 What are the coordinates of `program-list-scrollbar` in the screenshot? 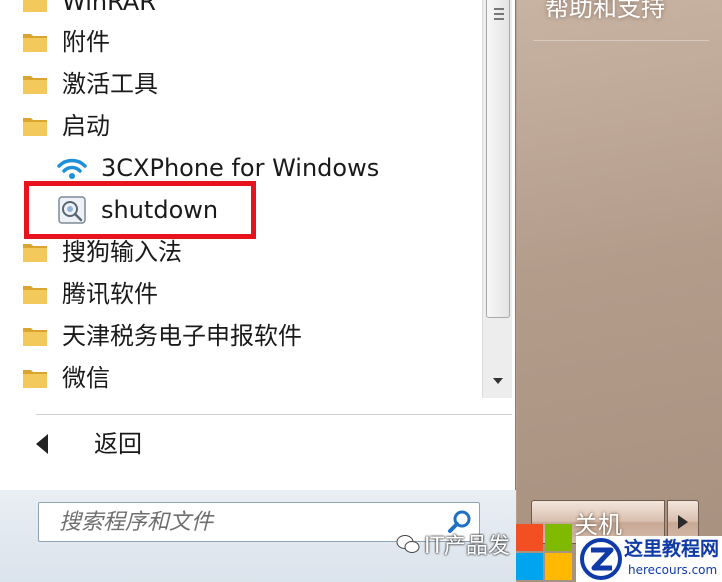 It's located at (497, 199).